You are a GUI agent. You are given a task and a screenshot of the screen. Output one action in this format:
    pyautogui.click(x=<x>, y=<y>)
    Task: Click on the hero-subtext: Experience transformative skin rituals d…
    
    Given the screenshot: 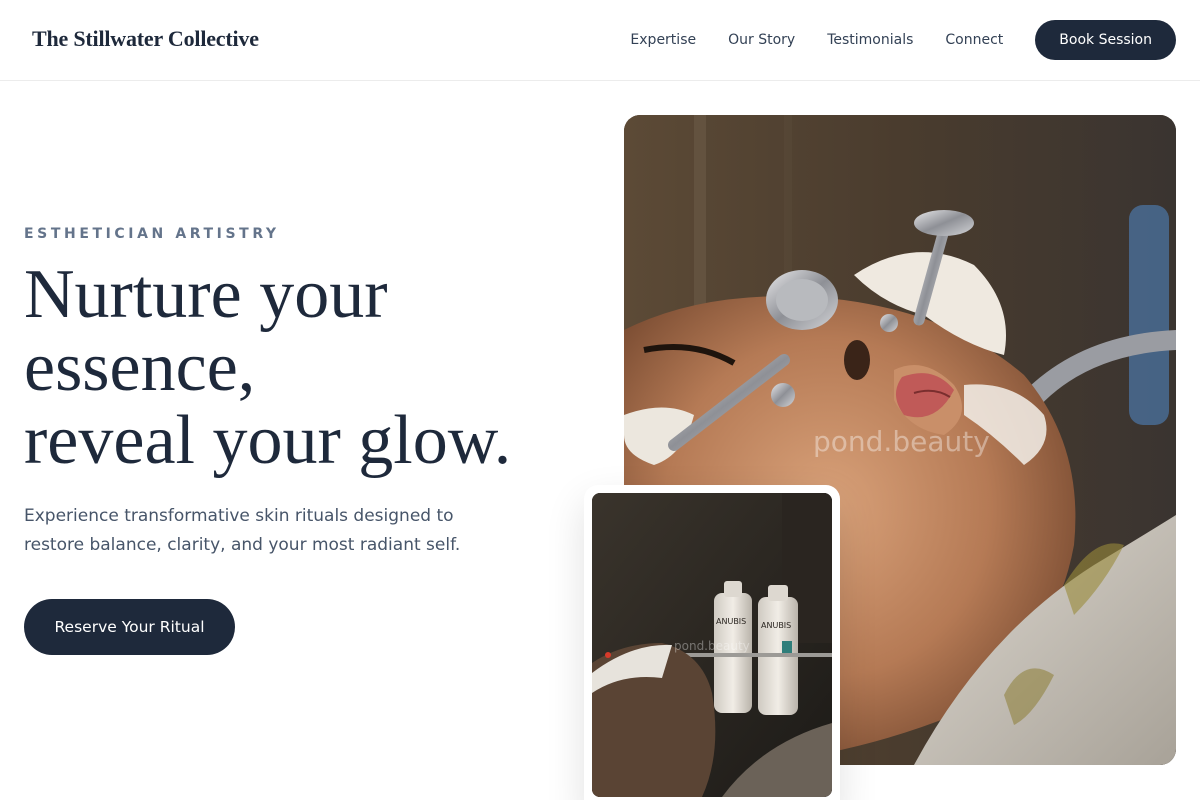 What is the action you would take?
    pyautogui.click(x=242, y=530)
    